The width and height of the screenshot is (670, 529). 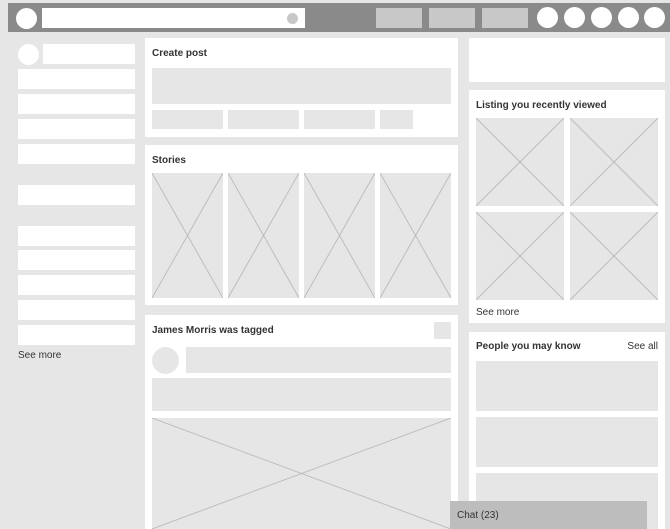 What do you see at coordinates (642, 346) in the screenshot?
I see `people-see-all-link: See all` at bounding box center [642, 346].